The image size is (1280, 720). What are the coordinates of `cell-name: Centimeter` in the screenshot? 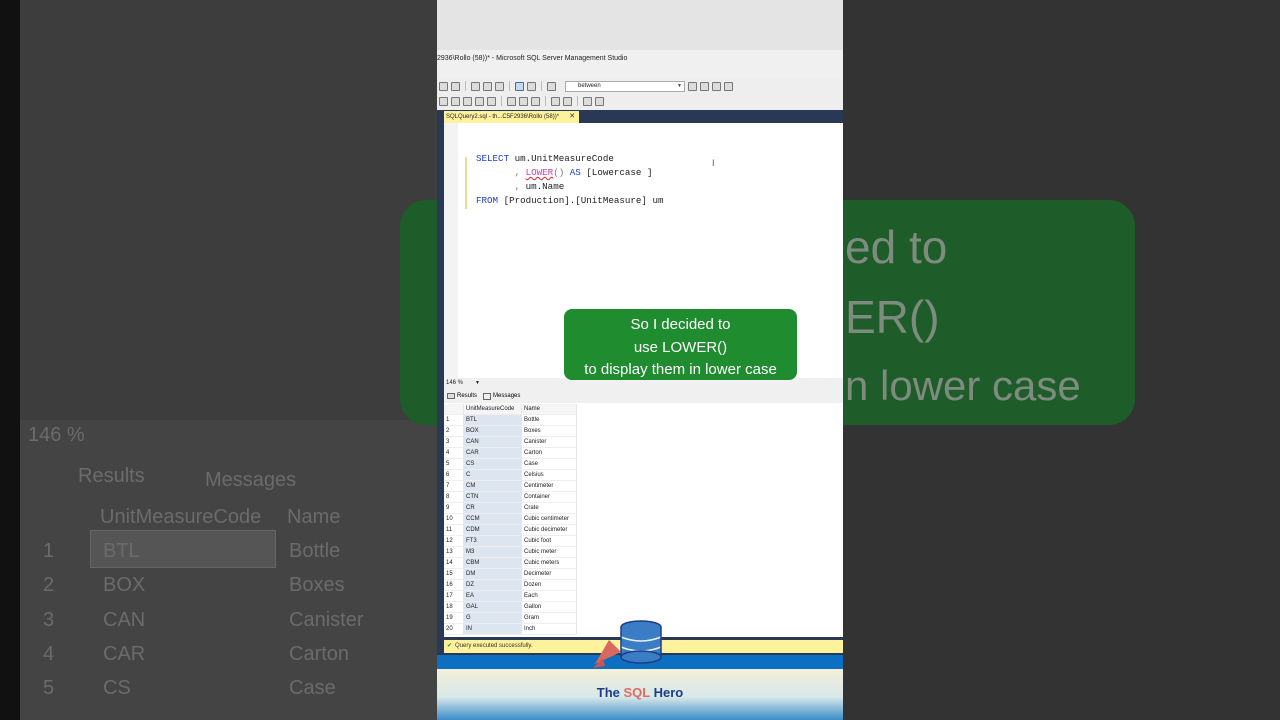 It's located at (549, 486).